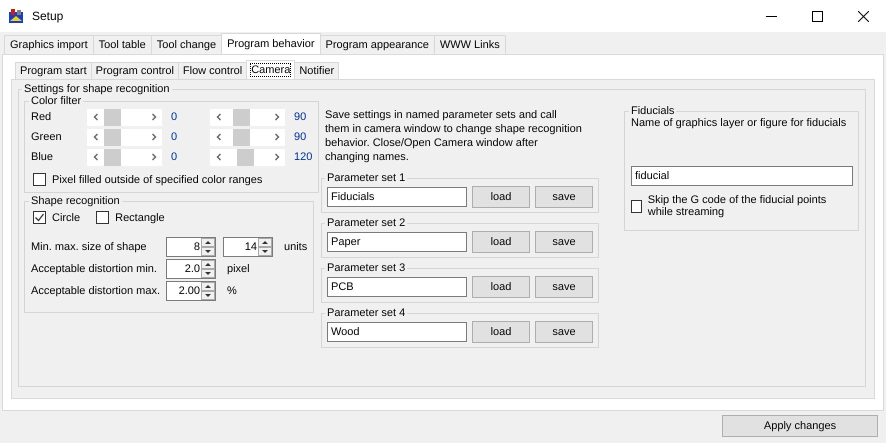 The image size is (886, 443). Describe the element at coordinates (397, 242) in the screenshot. I see `name-field: Paper` at that location.